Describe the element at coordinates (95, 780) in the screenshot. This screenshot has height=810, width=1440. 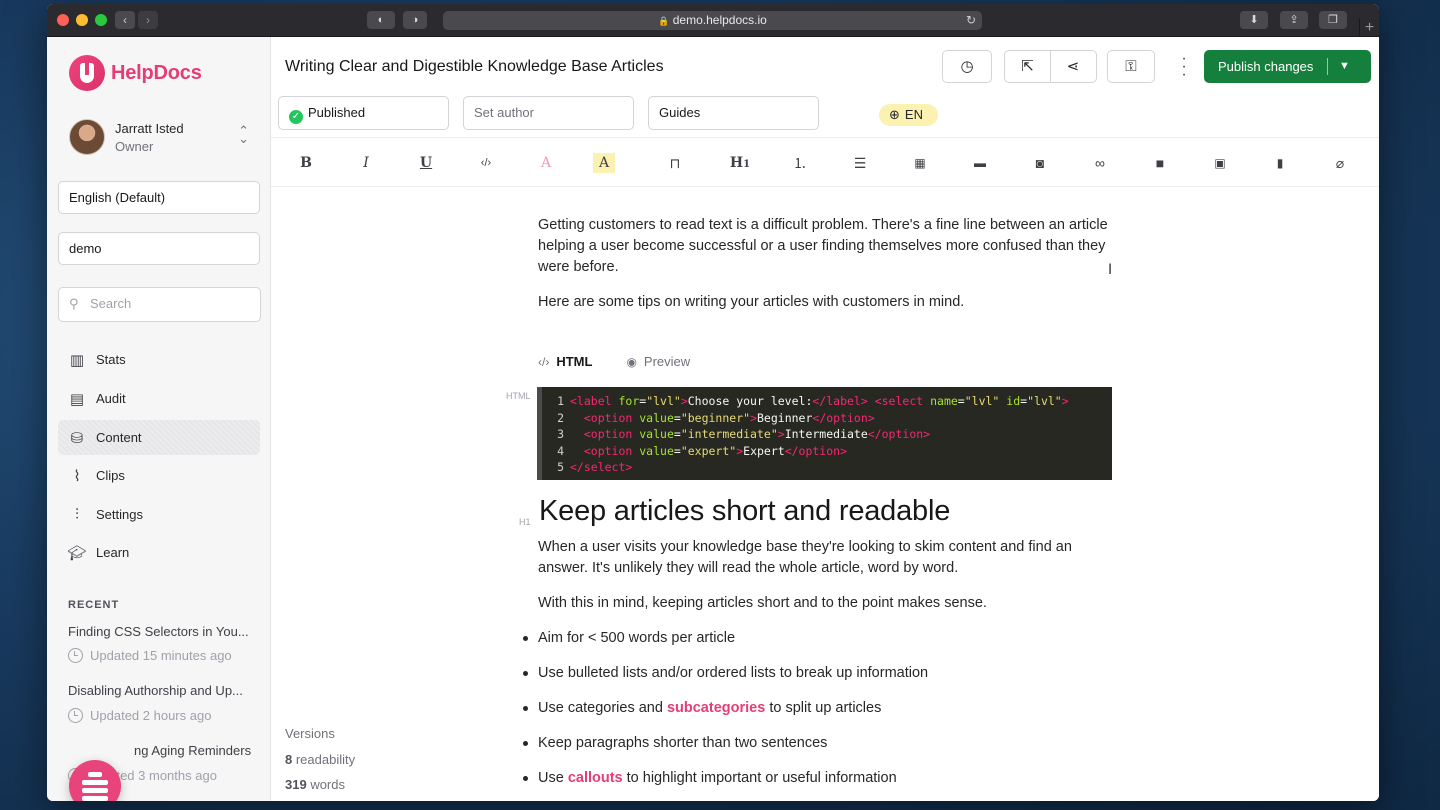
I see `help-beacon-button` at that location.